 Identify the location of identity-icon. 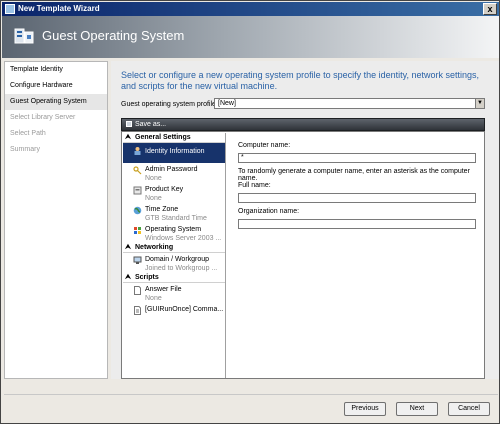
(137, 151).